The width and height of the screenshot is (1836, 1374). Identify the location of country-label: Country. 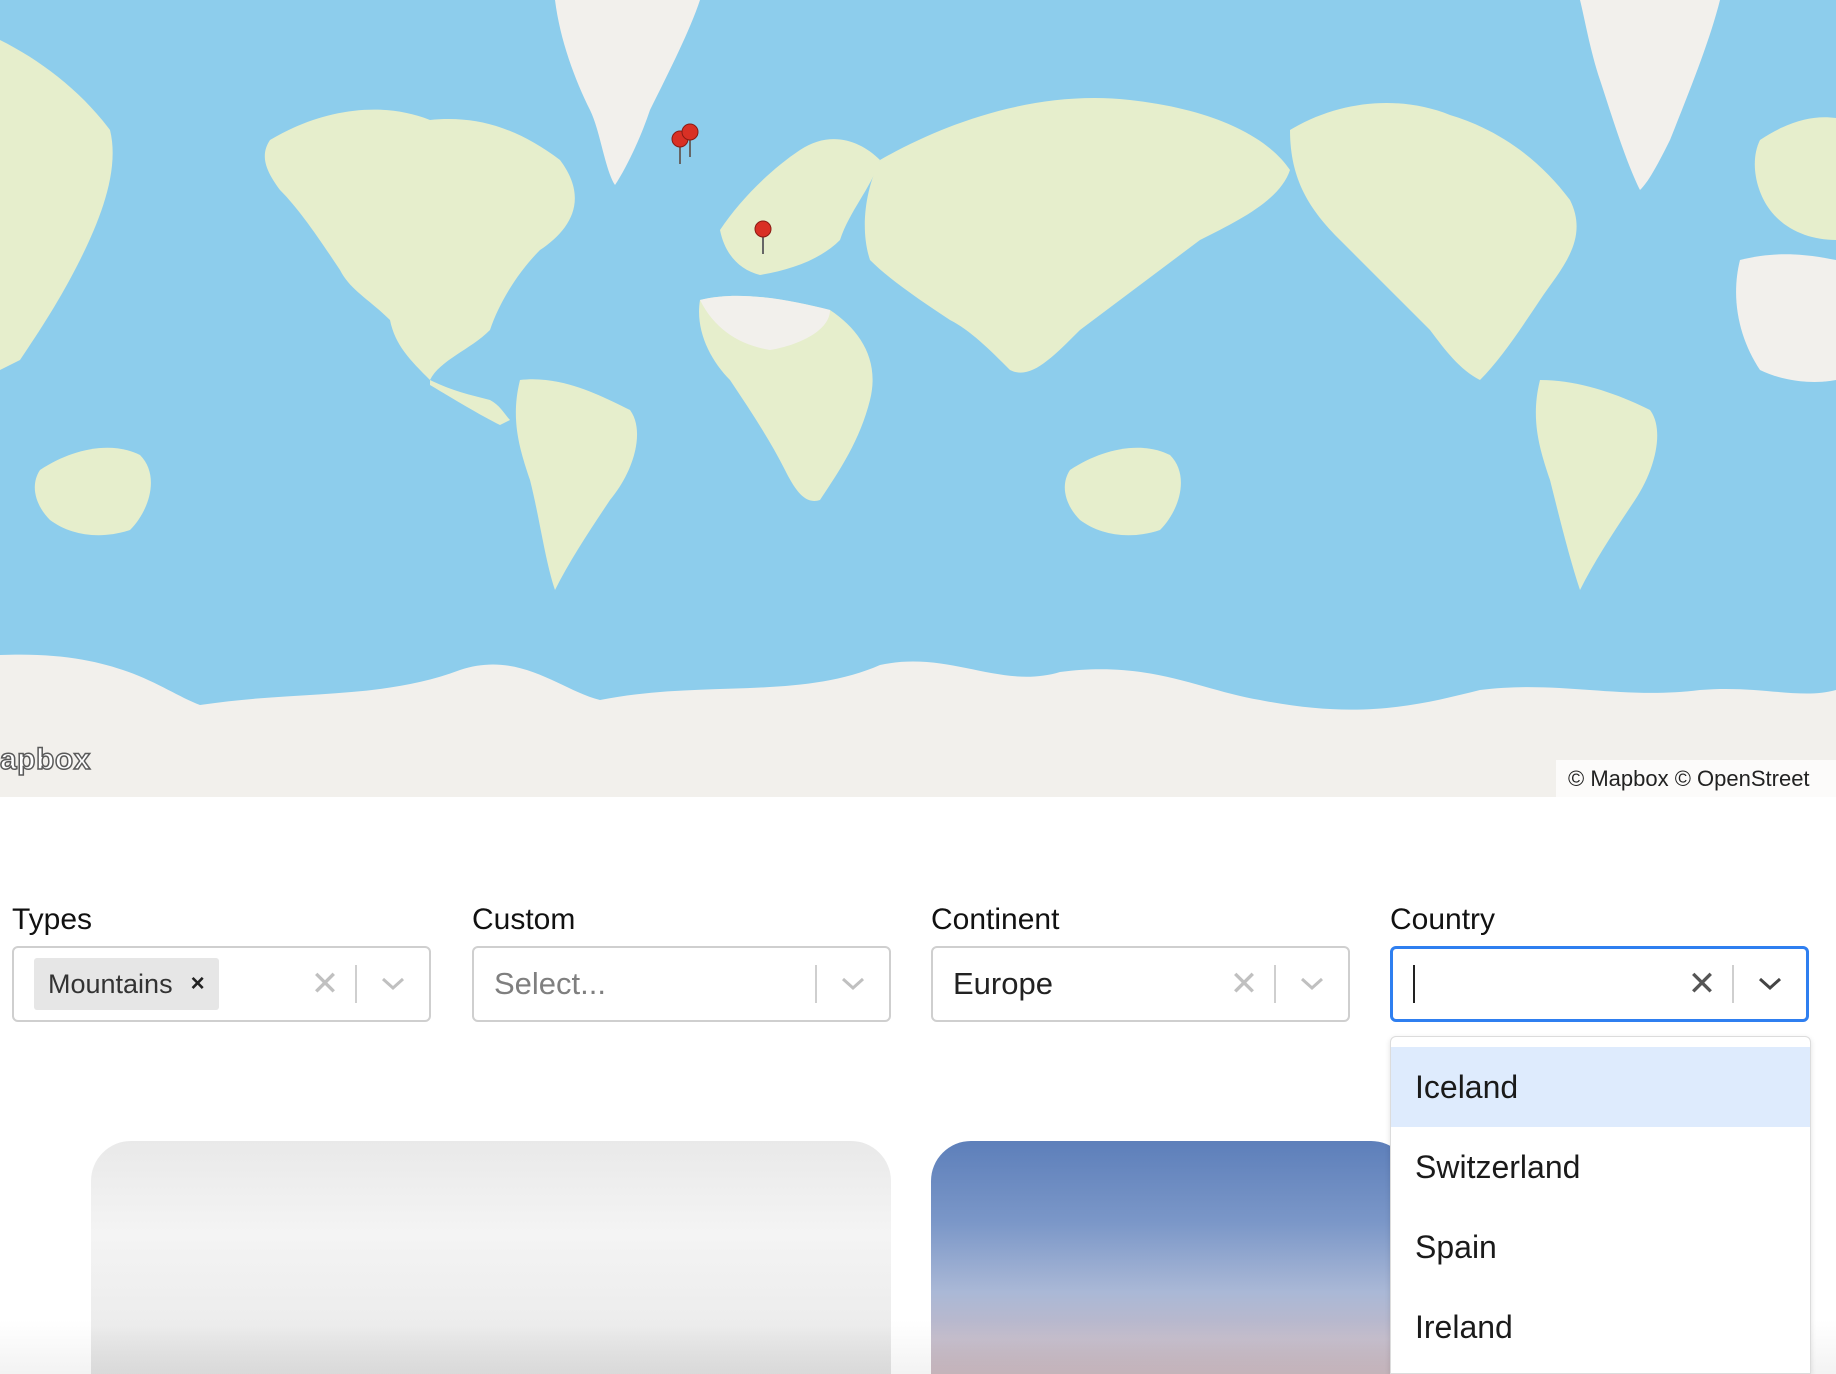
(1443, 919).